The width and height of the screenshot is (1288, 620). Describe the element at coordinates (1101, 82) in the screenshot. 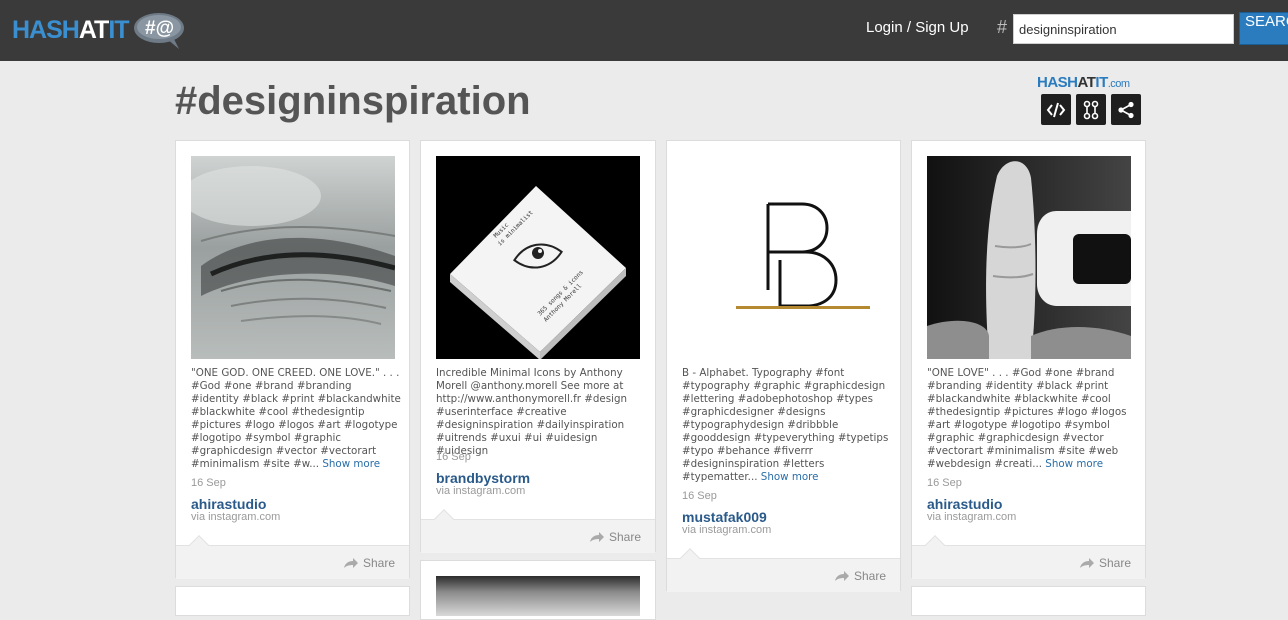

I see `brand-part-it: IT` at that location.